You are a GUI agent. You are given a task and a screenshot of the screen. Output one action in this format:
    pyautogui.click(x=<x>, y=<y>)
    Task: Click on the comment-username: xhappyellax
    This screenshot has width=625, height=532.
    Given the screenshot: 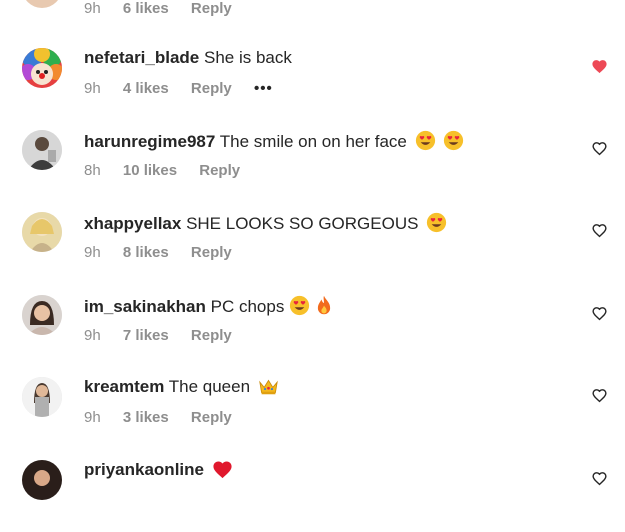 What is the action you would take?
    pyautogui.click(x=132, y=223)
    